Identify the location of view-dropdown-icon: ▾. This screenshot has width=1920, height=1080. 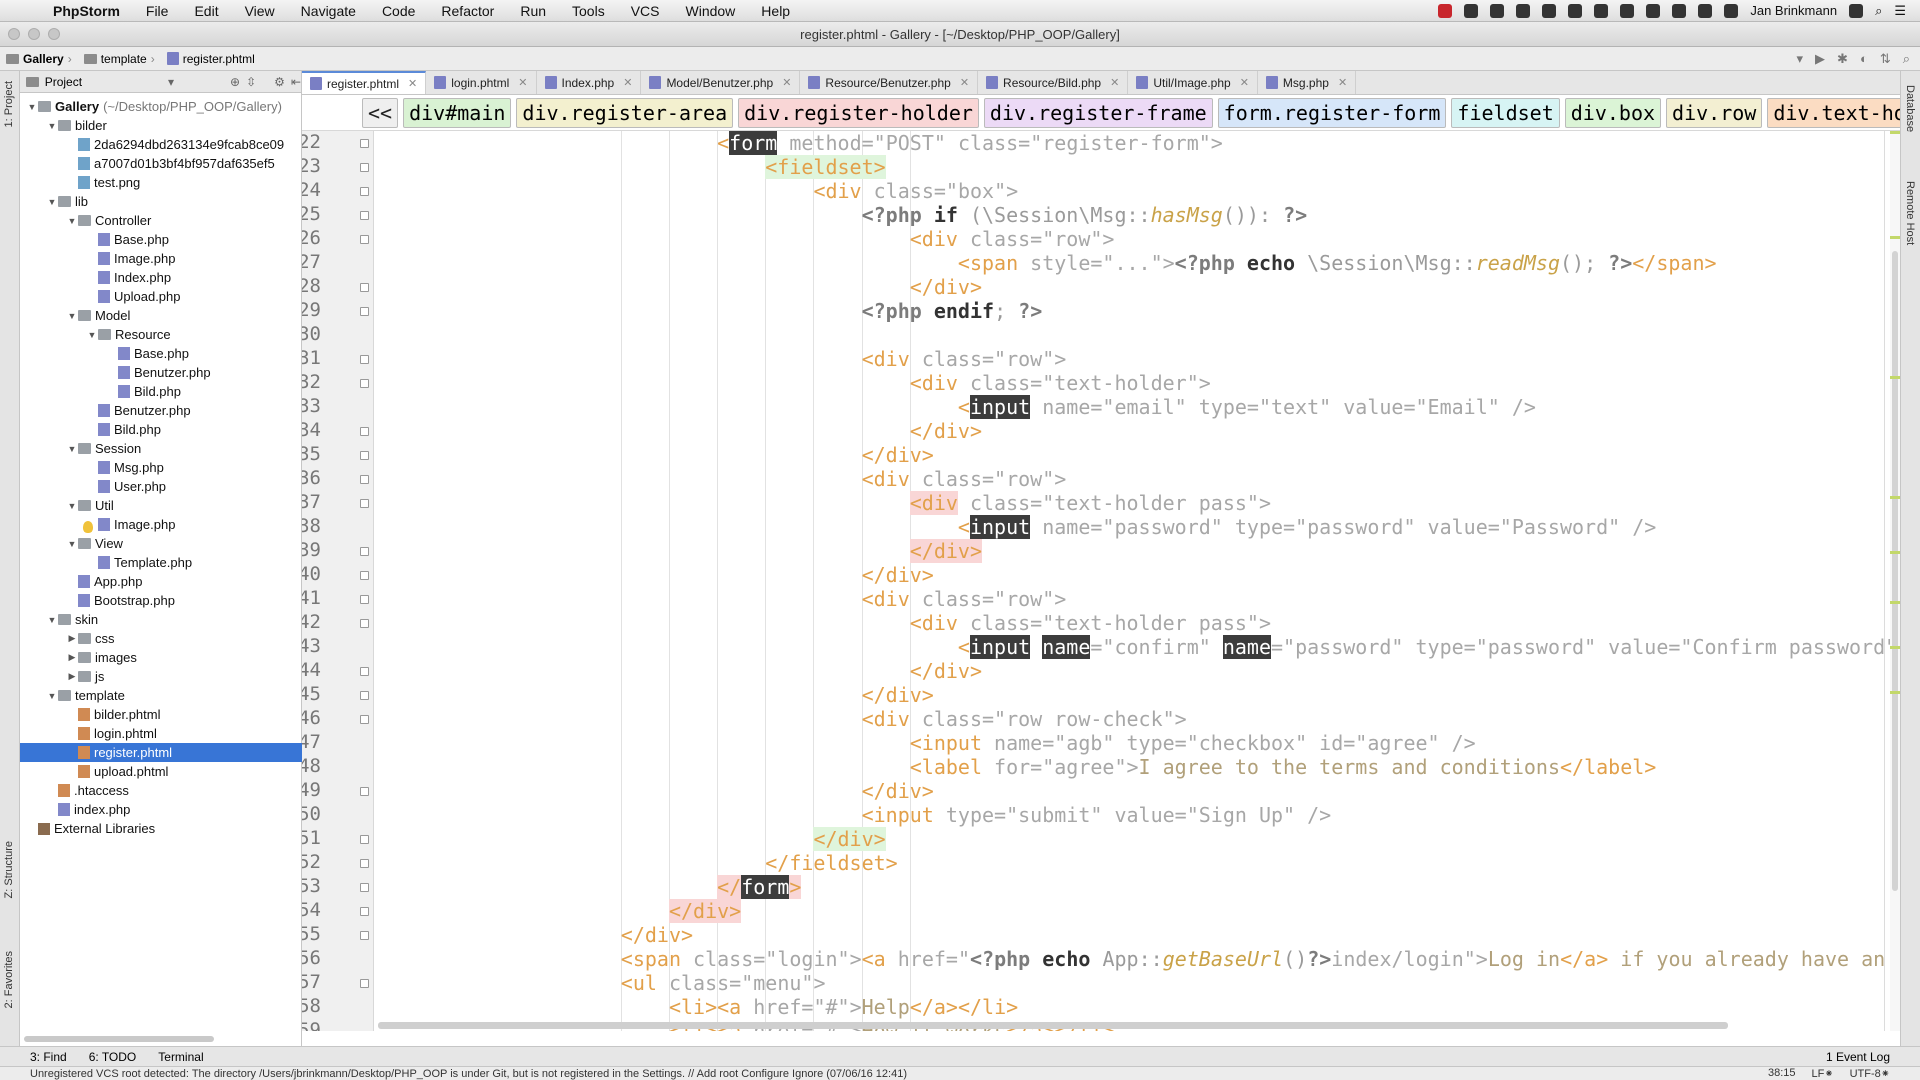
(171, 82).